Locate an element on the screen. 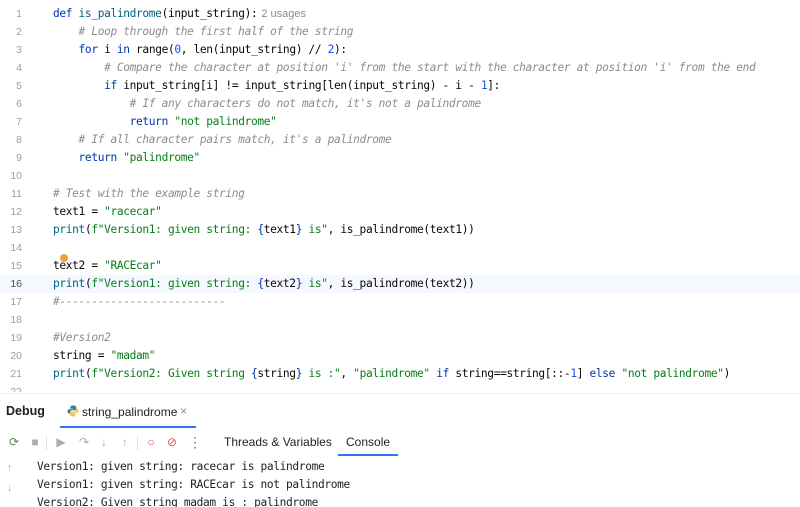  line-number: 16 is located at coordinates (11, 284).